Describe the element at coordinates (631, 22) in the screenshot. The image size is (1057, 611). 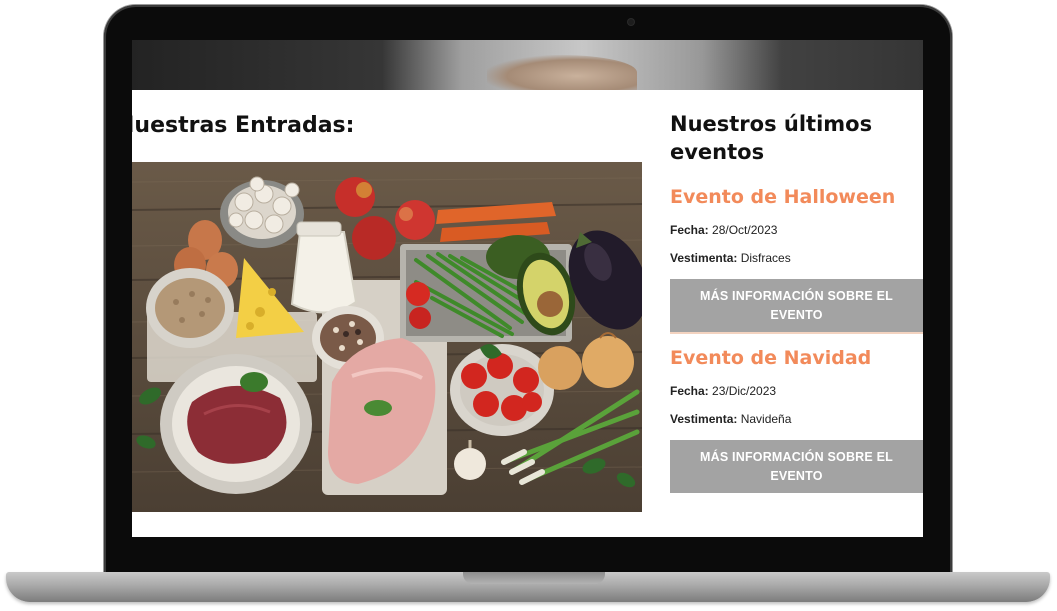
I see `webcam-icon` at that location.